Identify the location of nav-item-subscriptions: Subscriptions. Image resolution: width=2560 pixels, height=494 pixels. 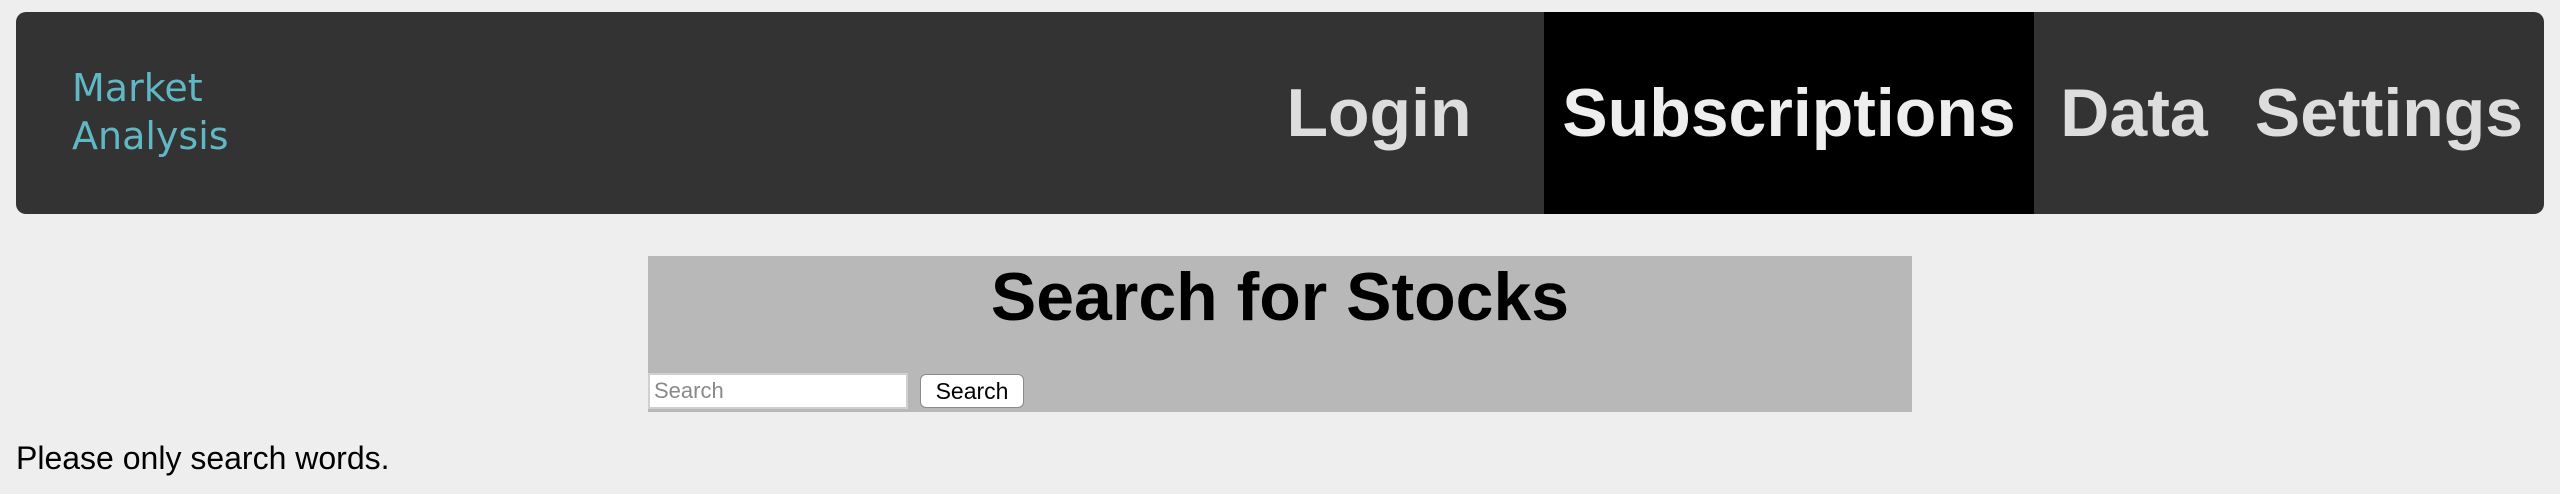
(1789, 113).